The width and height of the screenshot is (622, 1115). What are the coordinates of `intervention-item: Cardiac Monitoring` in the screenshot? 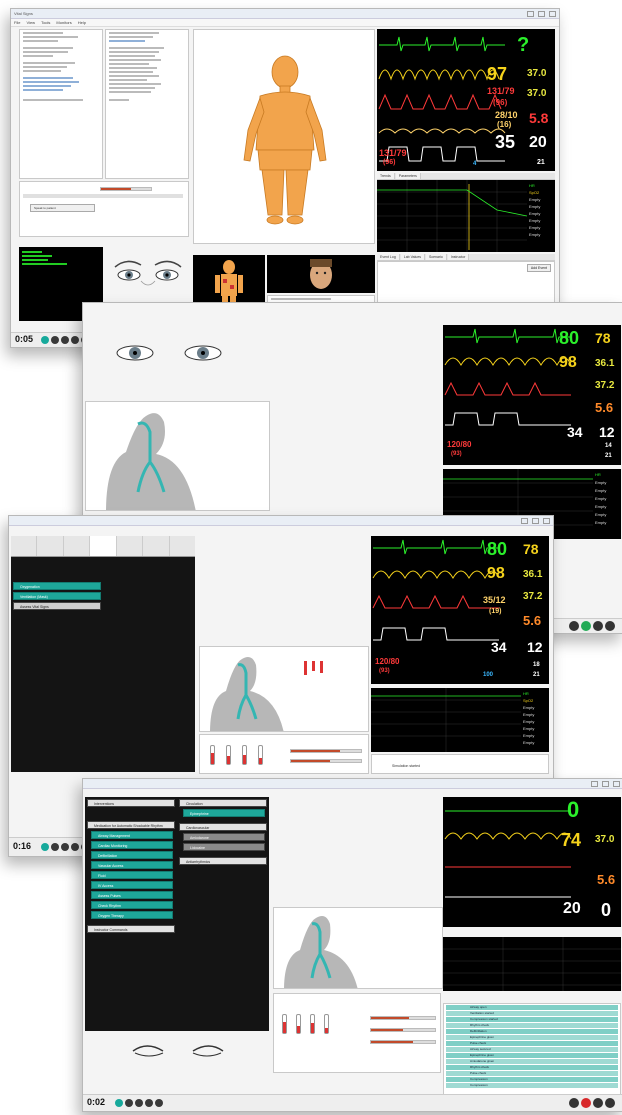 It's located at (132, 845).